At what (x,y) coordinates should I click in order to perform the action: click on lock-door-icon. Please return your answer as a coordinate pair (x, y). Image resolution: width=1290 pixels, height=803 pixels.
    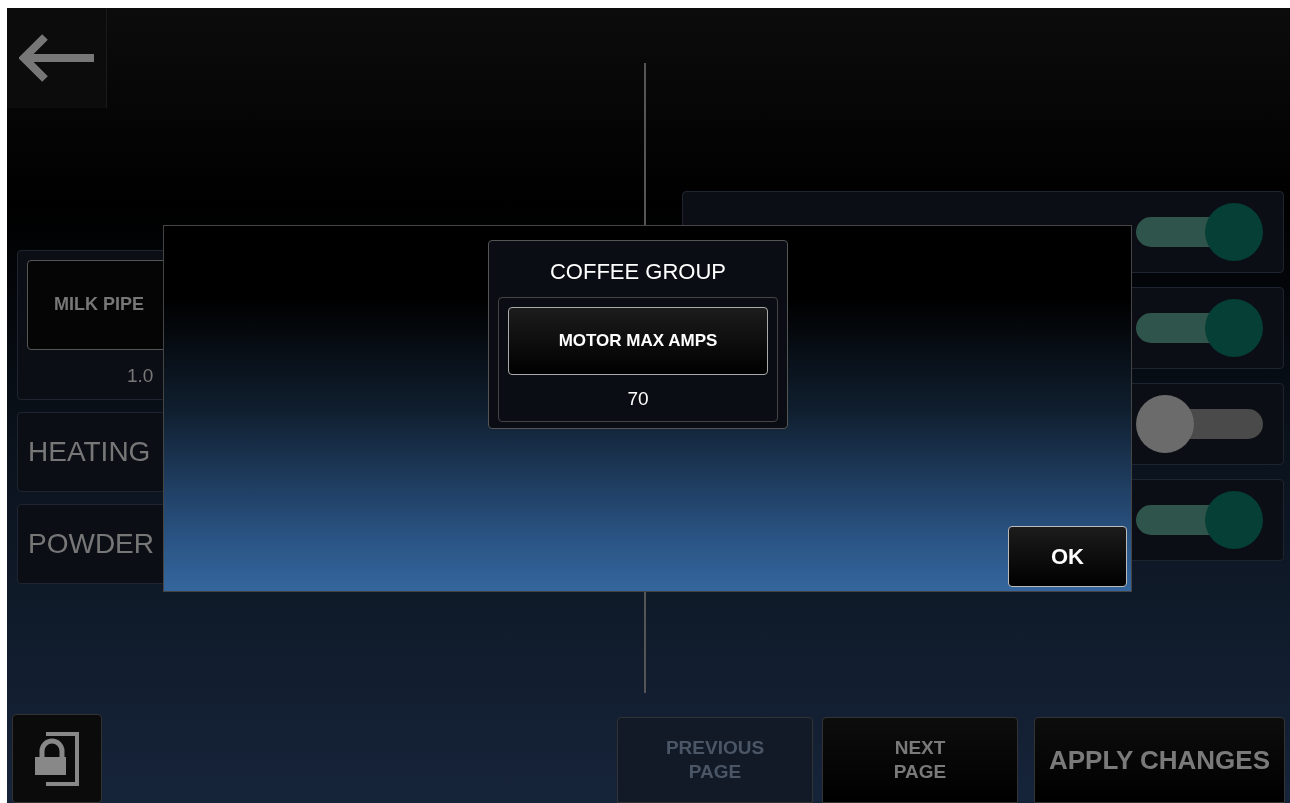
    Looking at the image, I should click on (57, 758).